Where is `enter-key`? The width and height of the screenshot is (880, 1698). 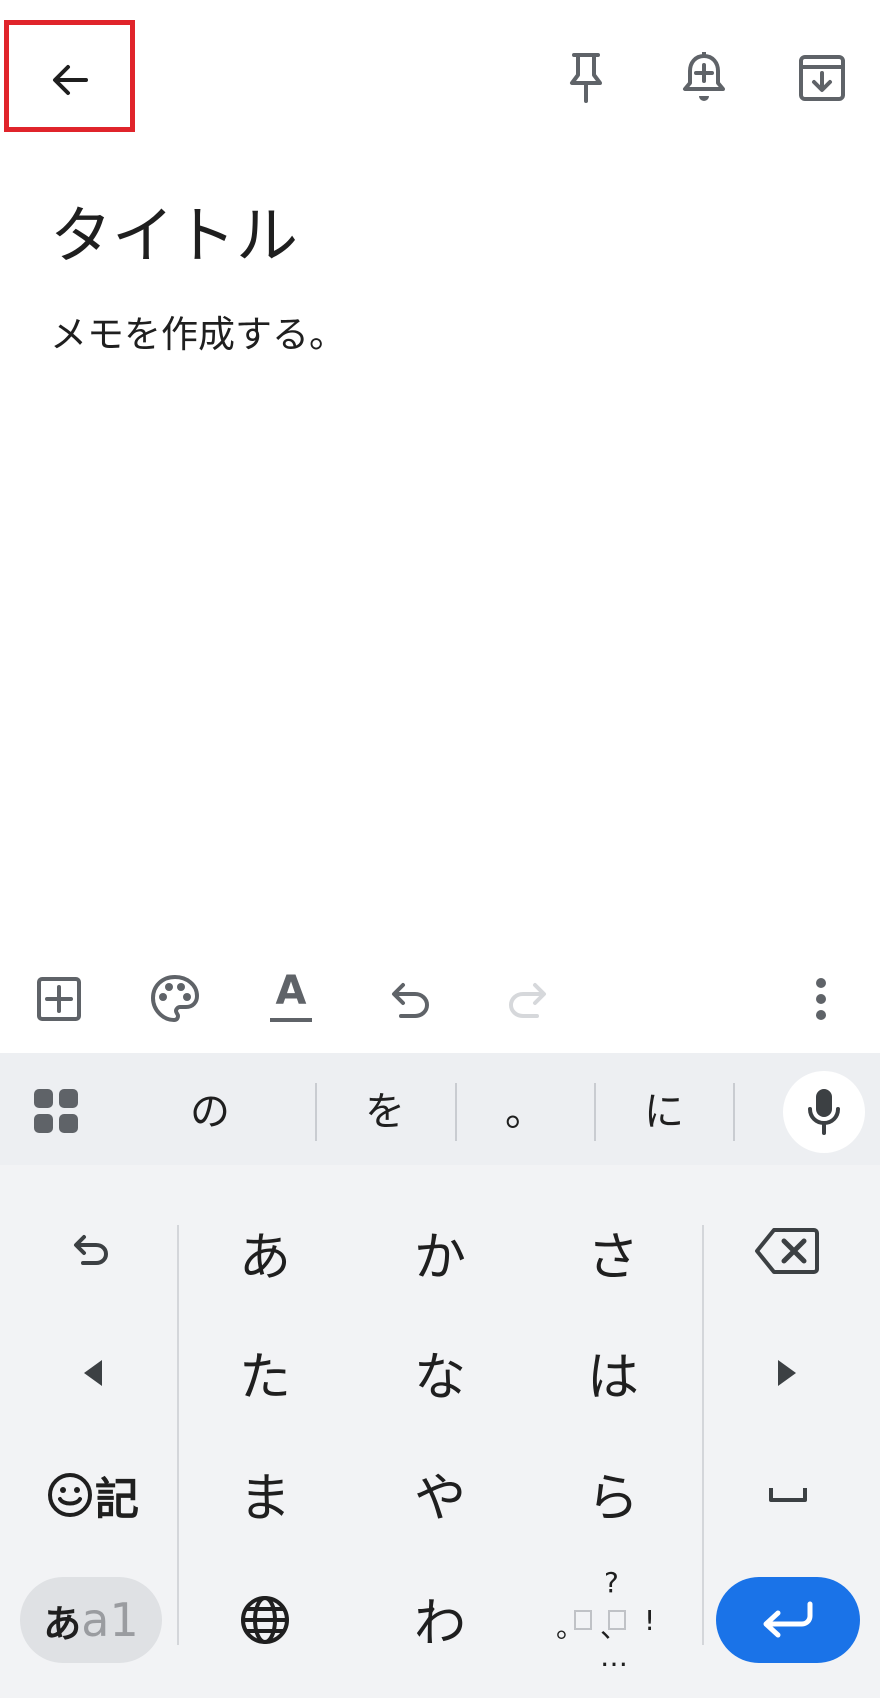 enter-key is located at coordinates (788, 1620).